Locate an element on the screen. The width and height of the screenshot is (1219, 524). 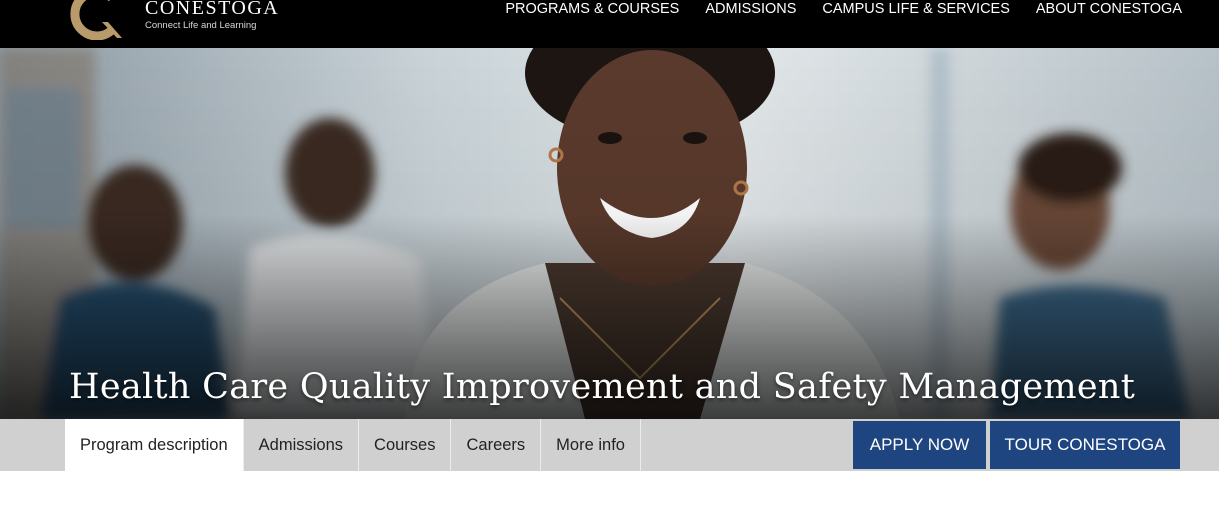
nav-about-conestoga: ABOUT CONESTOGA is located at coordinates (1109, 9).